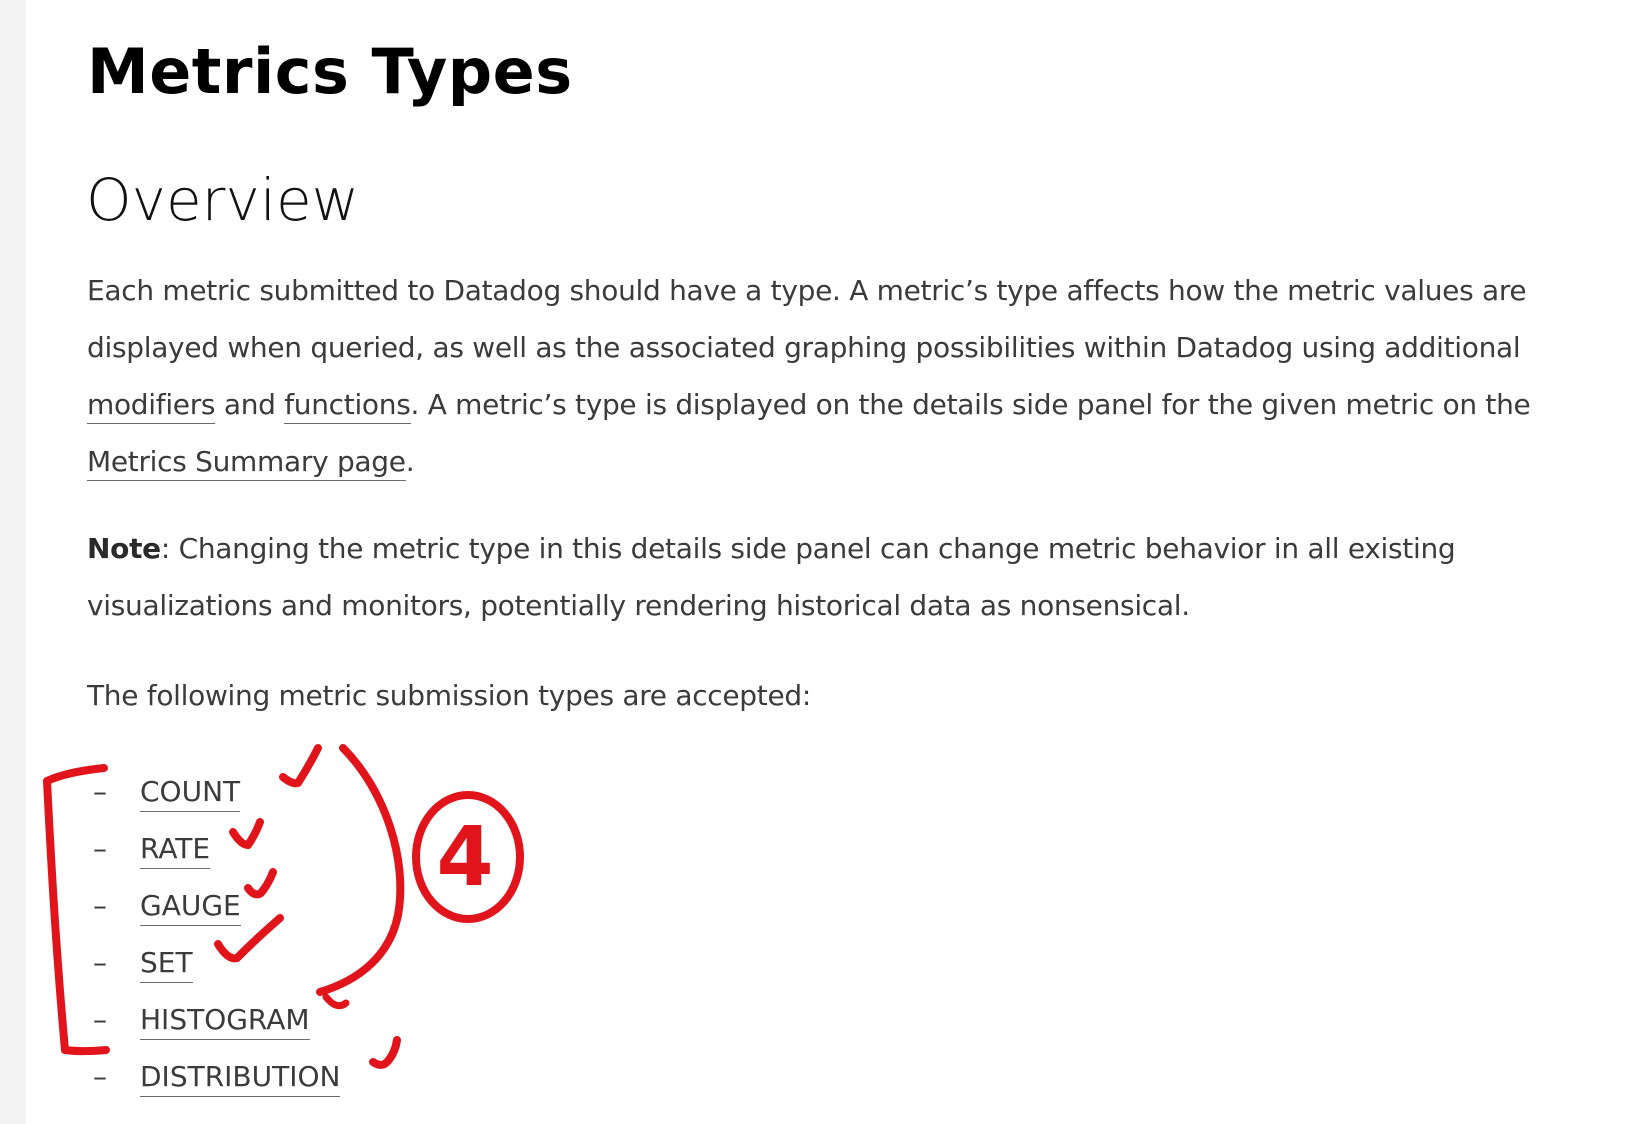  What do you see at coordinates (223, 200) in the screenshot?
I see `section-title-overview: Overview` at bounding box center [223, 200].